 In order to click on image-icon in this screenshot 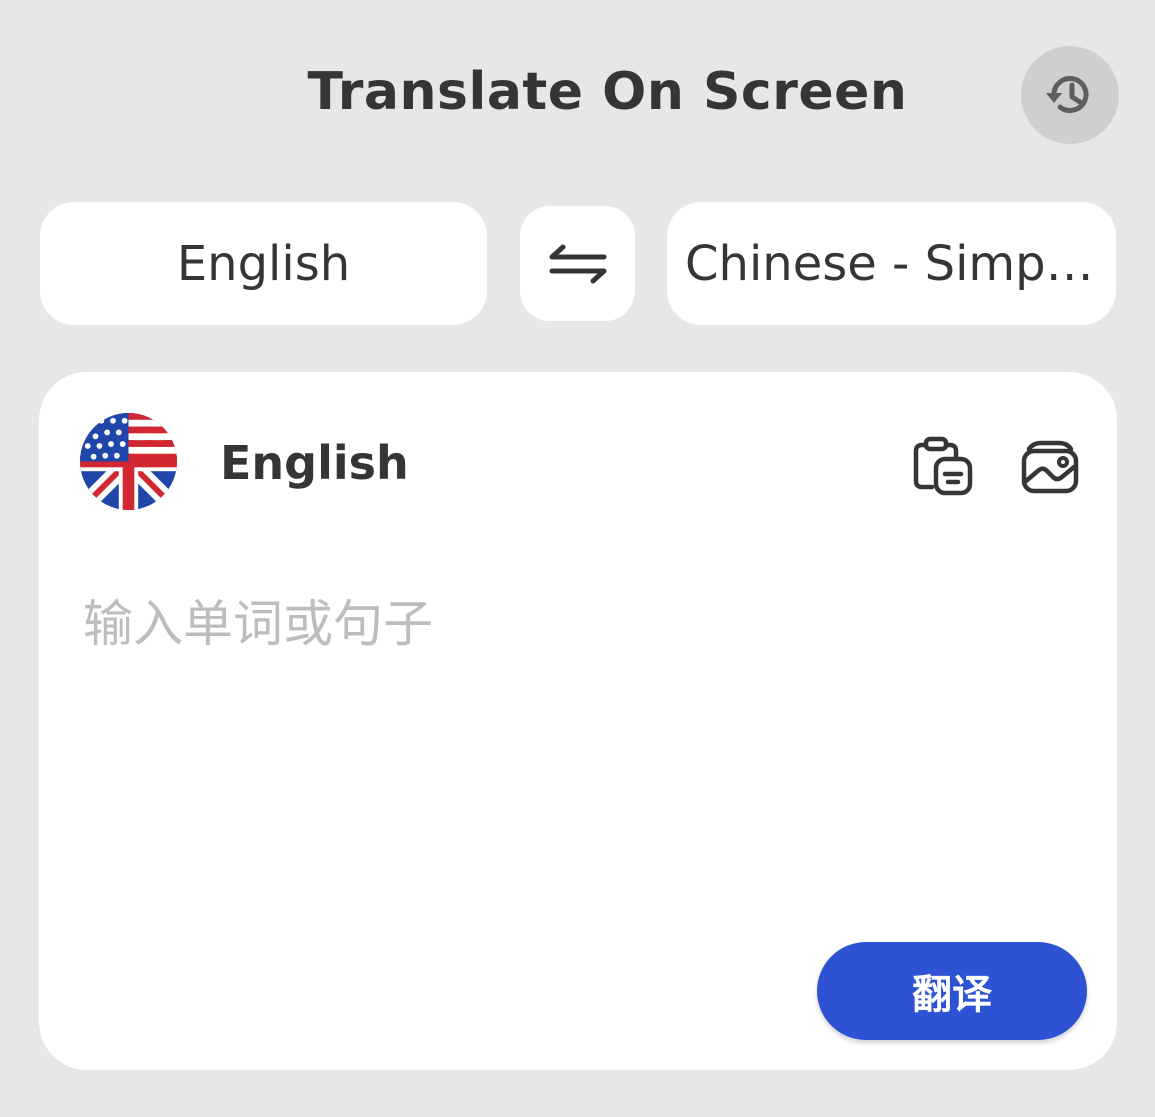, I will do `click(1050, 467)`.